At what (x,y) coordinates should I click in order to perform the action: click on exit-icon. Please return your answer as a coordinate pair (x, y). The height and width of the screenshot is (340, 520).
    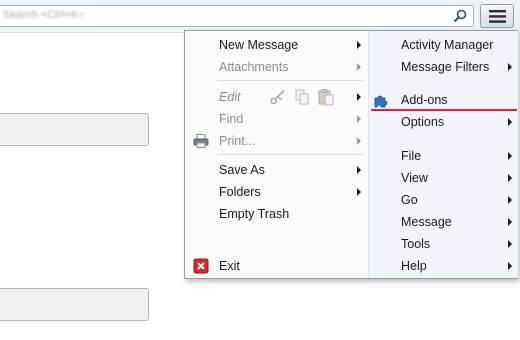
    Looking at the image, I should click on (201, 266).